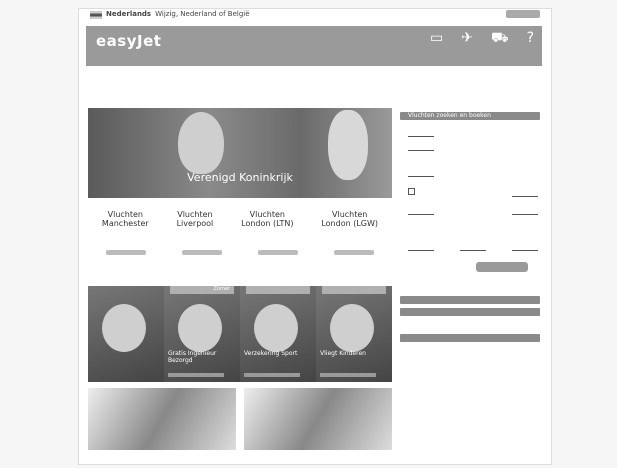 The height and width of the screenshot is (468, 617). I want to click on to-field, so click(421, 172).